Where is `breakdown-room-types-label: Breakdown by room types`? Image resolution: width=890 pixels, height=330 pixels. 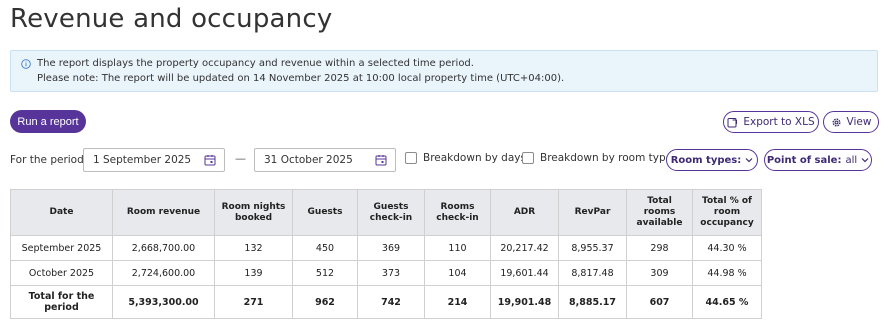
breakdown-room-types-label: Breakdown by room types is located at coordinates (609, 158).